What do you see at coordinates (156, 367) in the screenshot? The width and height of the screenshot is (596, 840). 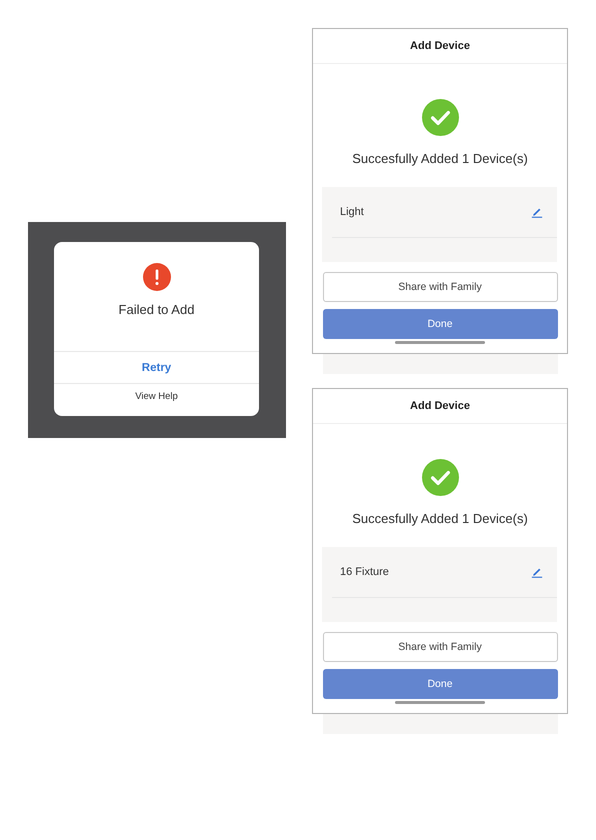 I see `dialog-action: Retry` at bounding box center [156, 367].